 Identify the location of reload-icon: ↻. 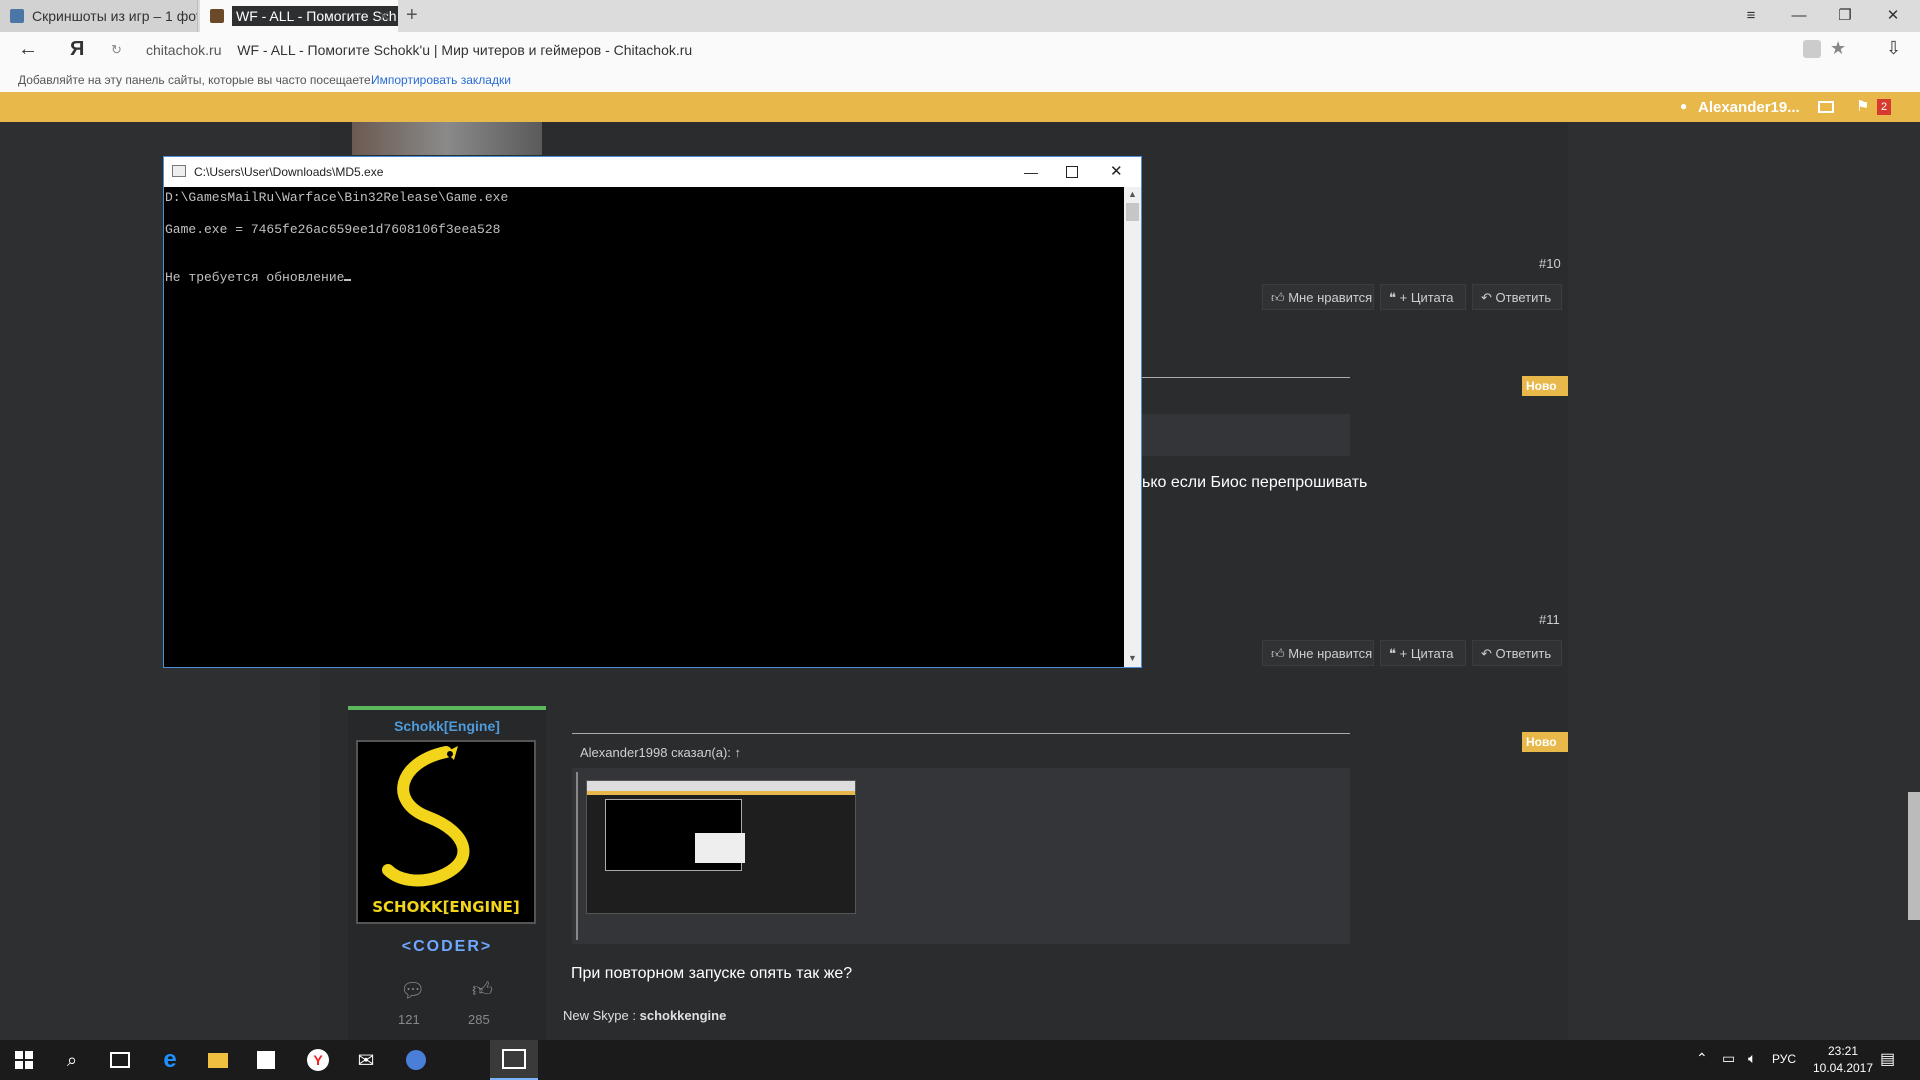
(116, 50).